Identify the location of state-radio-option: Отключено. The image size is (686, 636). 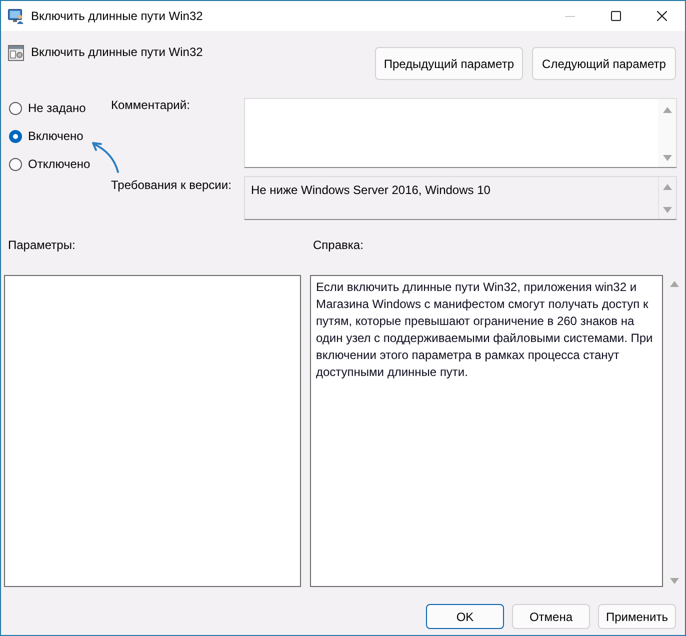
(49, 164).